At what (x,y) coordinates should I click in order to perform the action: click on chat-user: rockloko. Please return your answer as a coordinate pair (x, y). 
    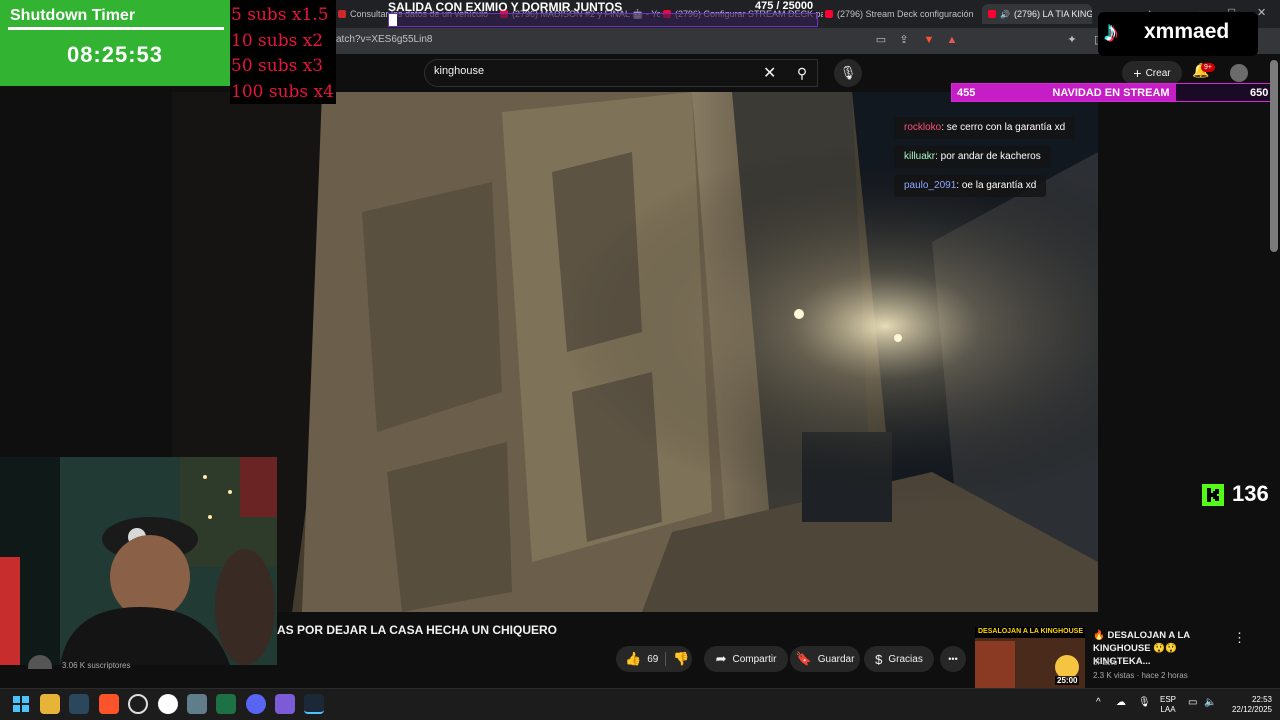
    Looking at the image, I should click on (923, 127).